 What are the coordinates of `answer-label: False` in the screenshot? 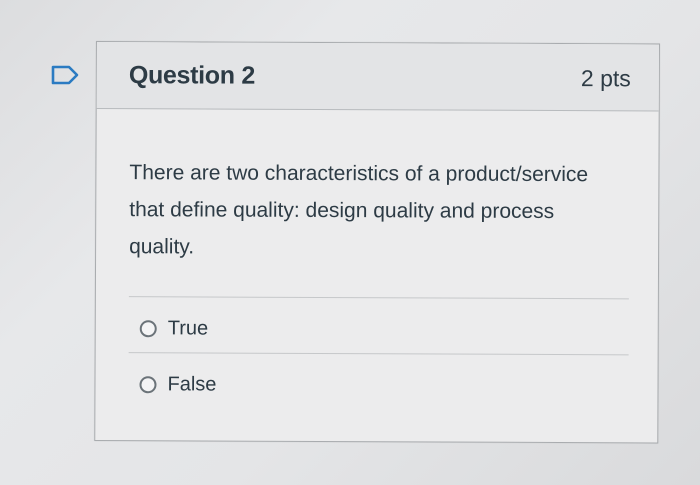 It's located at (192, 384).